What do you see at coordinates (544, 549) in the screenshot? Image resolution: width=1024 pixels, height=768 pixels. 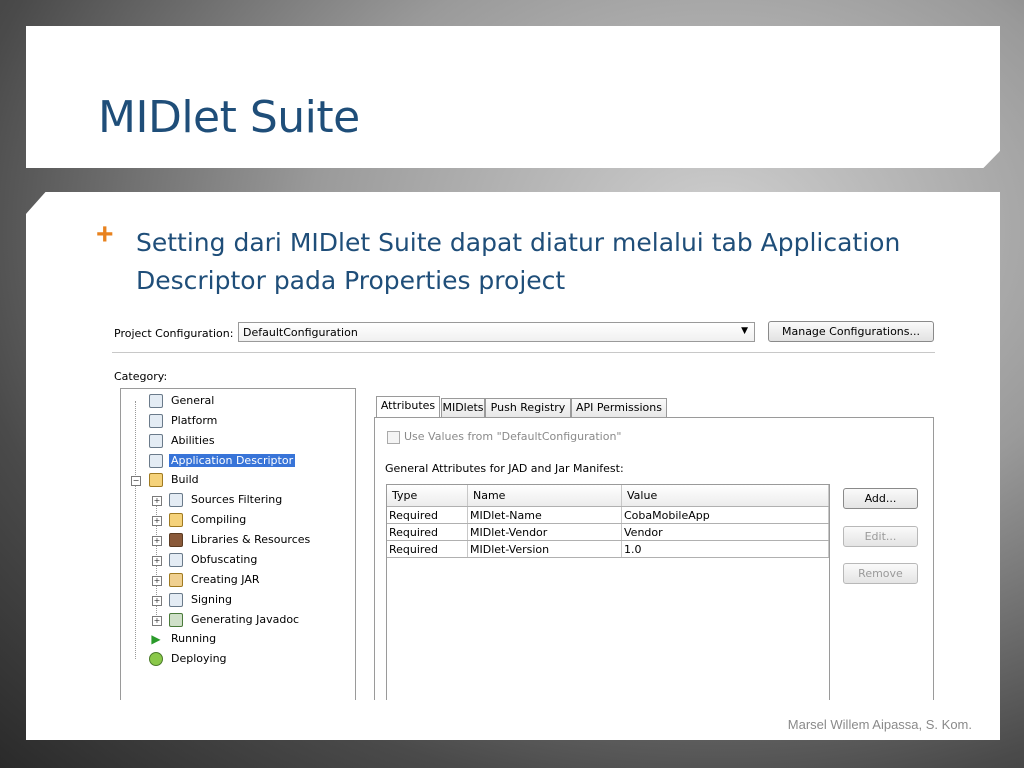 I see `cell-name: MIDlet-Version` at bounding box center [544, 549].